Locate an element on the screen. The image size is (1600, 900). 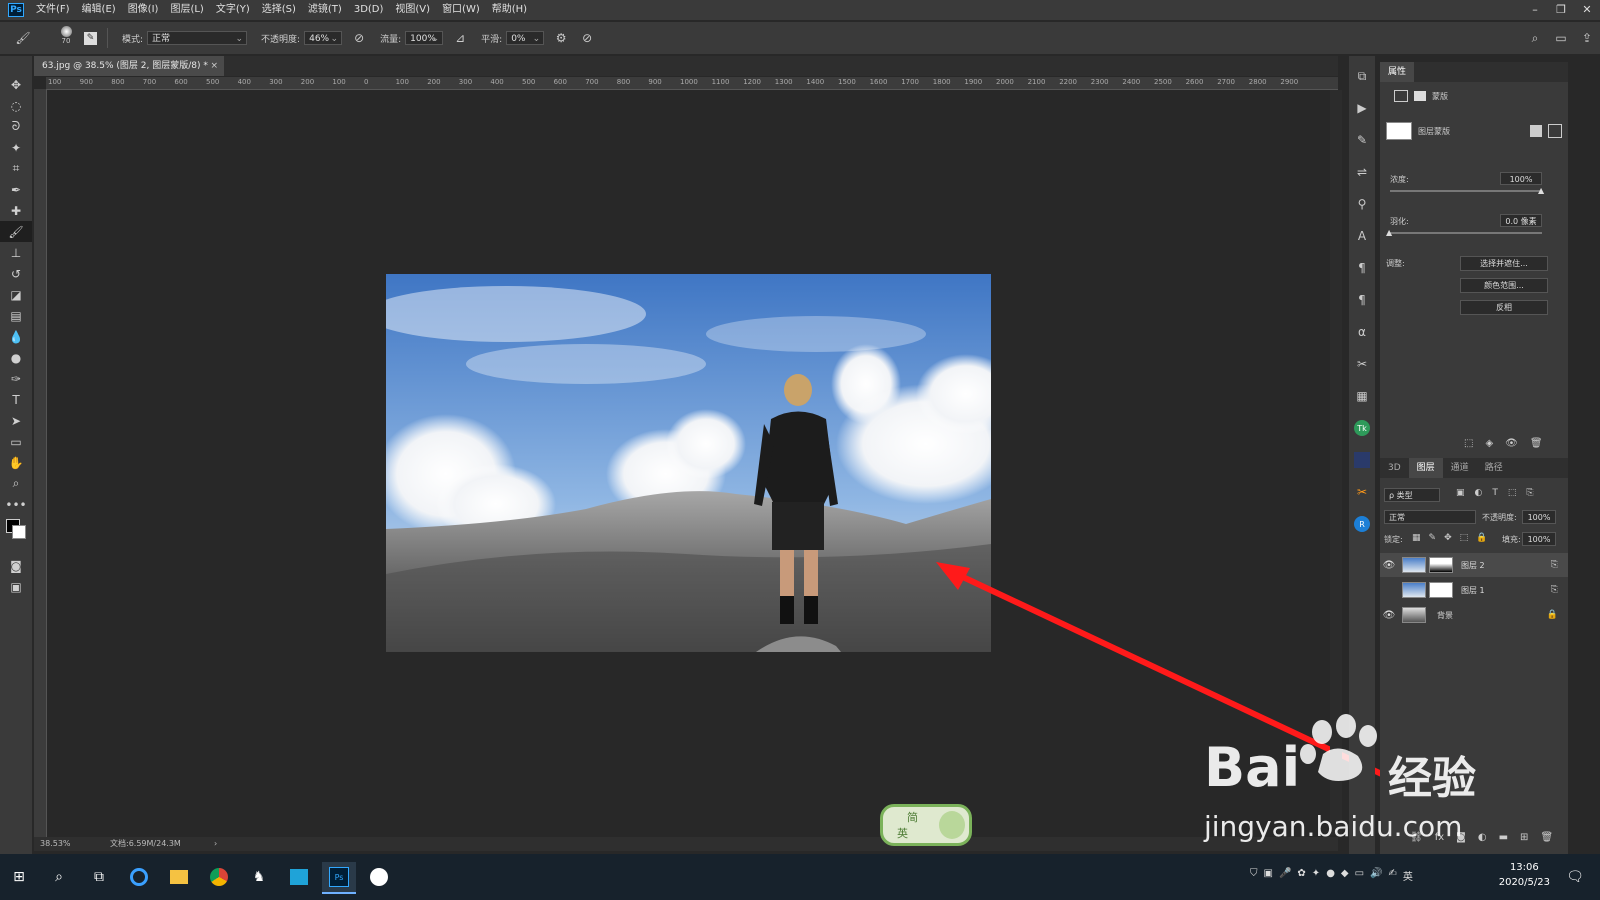
crop-tool-icon: ⌗ is located at coordinates (16, 168).